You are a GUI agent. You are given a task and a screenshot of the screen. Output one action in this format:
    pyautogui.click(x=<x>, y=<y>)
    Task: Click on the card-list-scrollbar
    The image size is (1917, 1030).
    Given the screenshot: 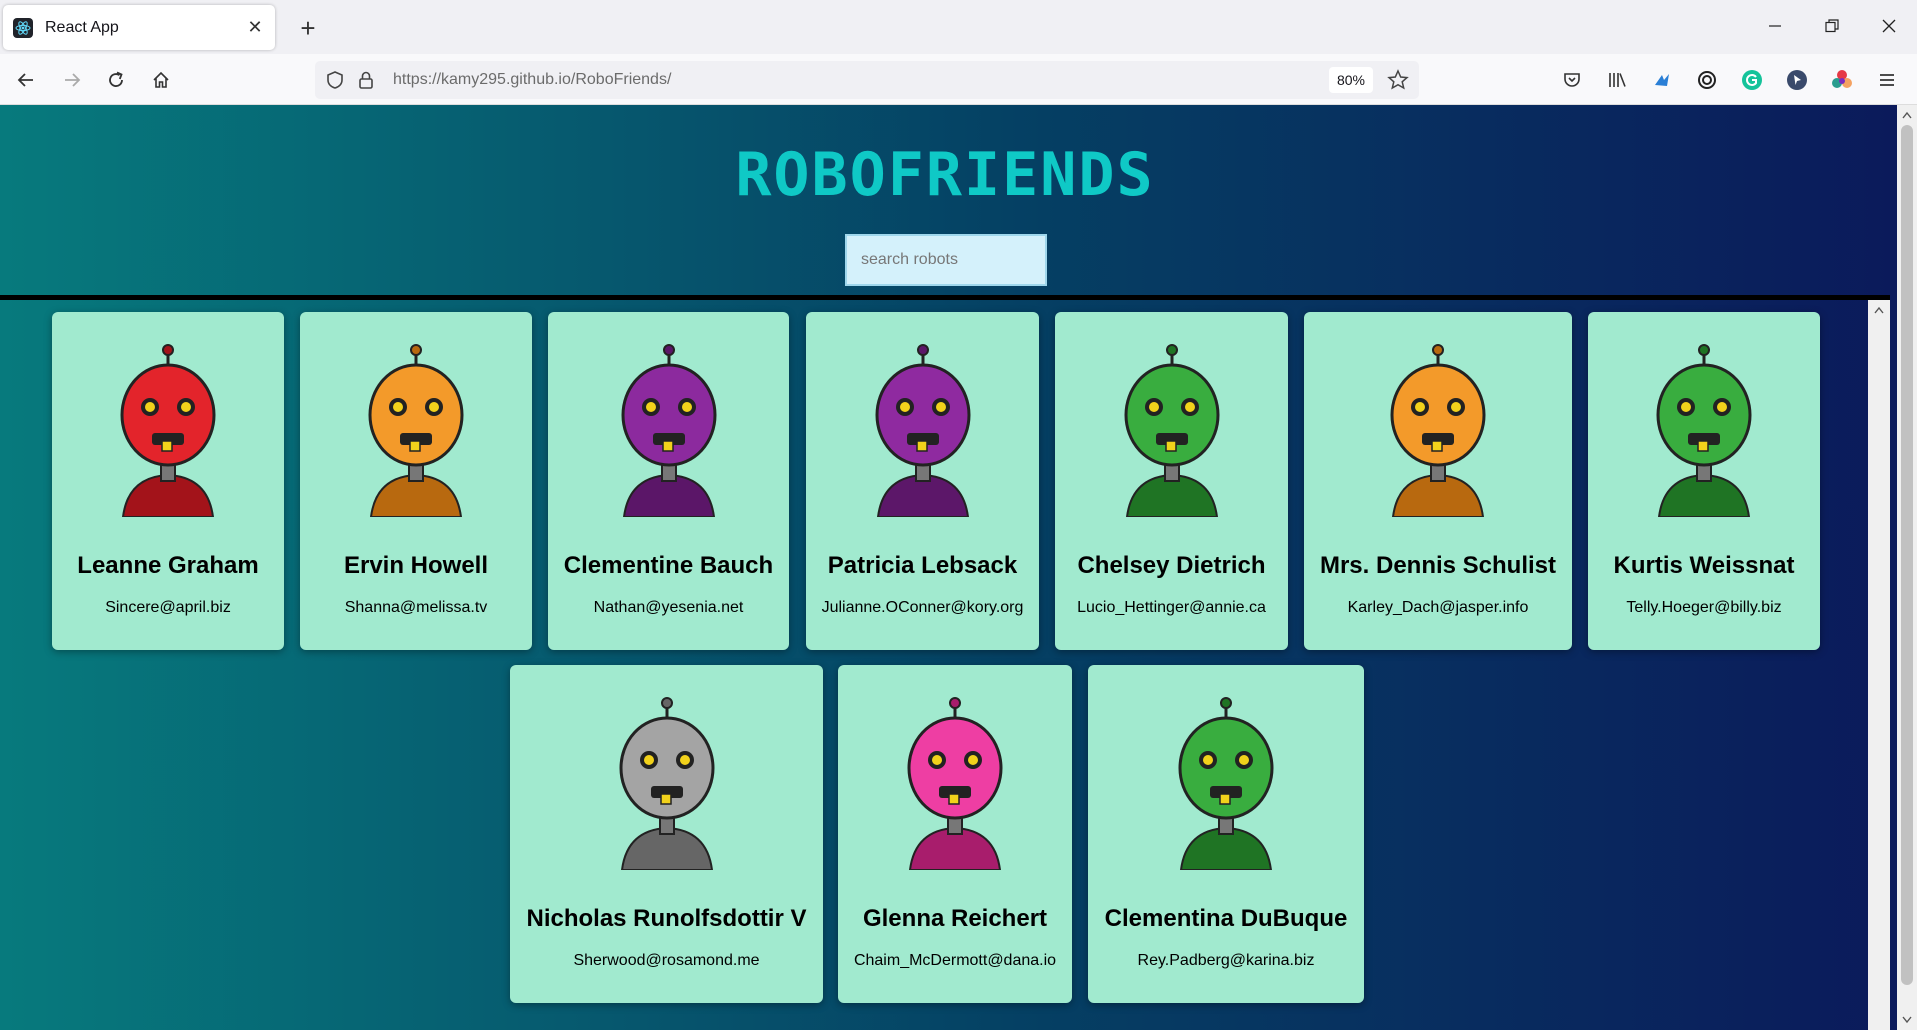 What is the action you would take?
    pyautogui.click(x=1879, y=665)
    